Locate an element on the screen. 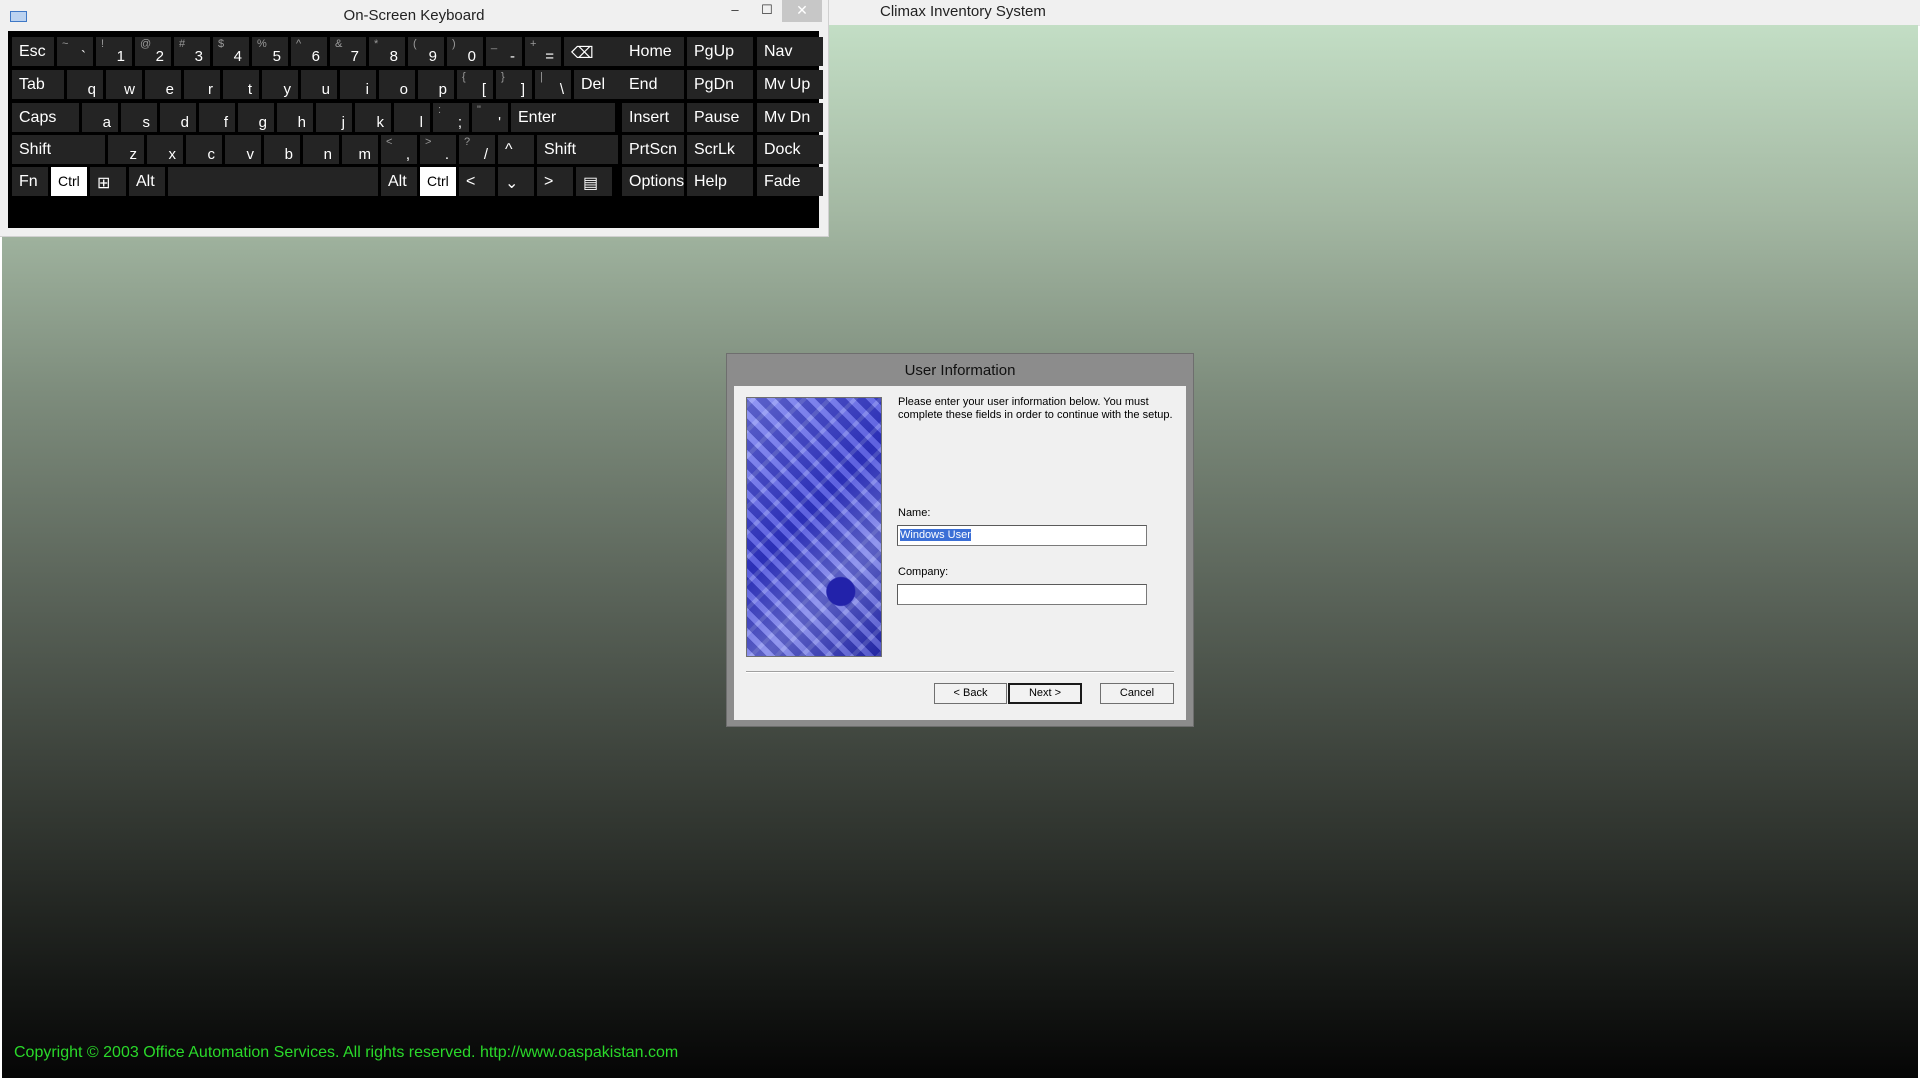  minimize-button: – is located at coordinates (735, 11).